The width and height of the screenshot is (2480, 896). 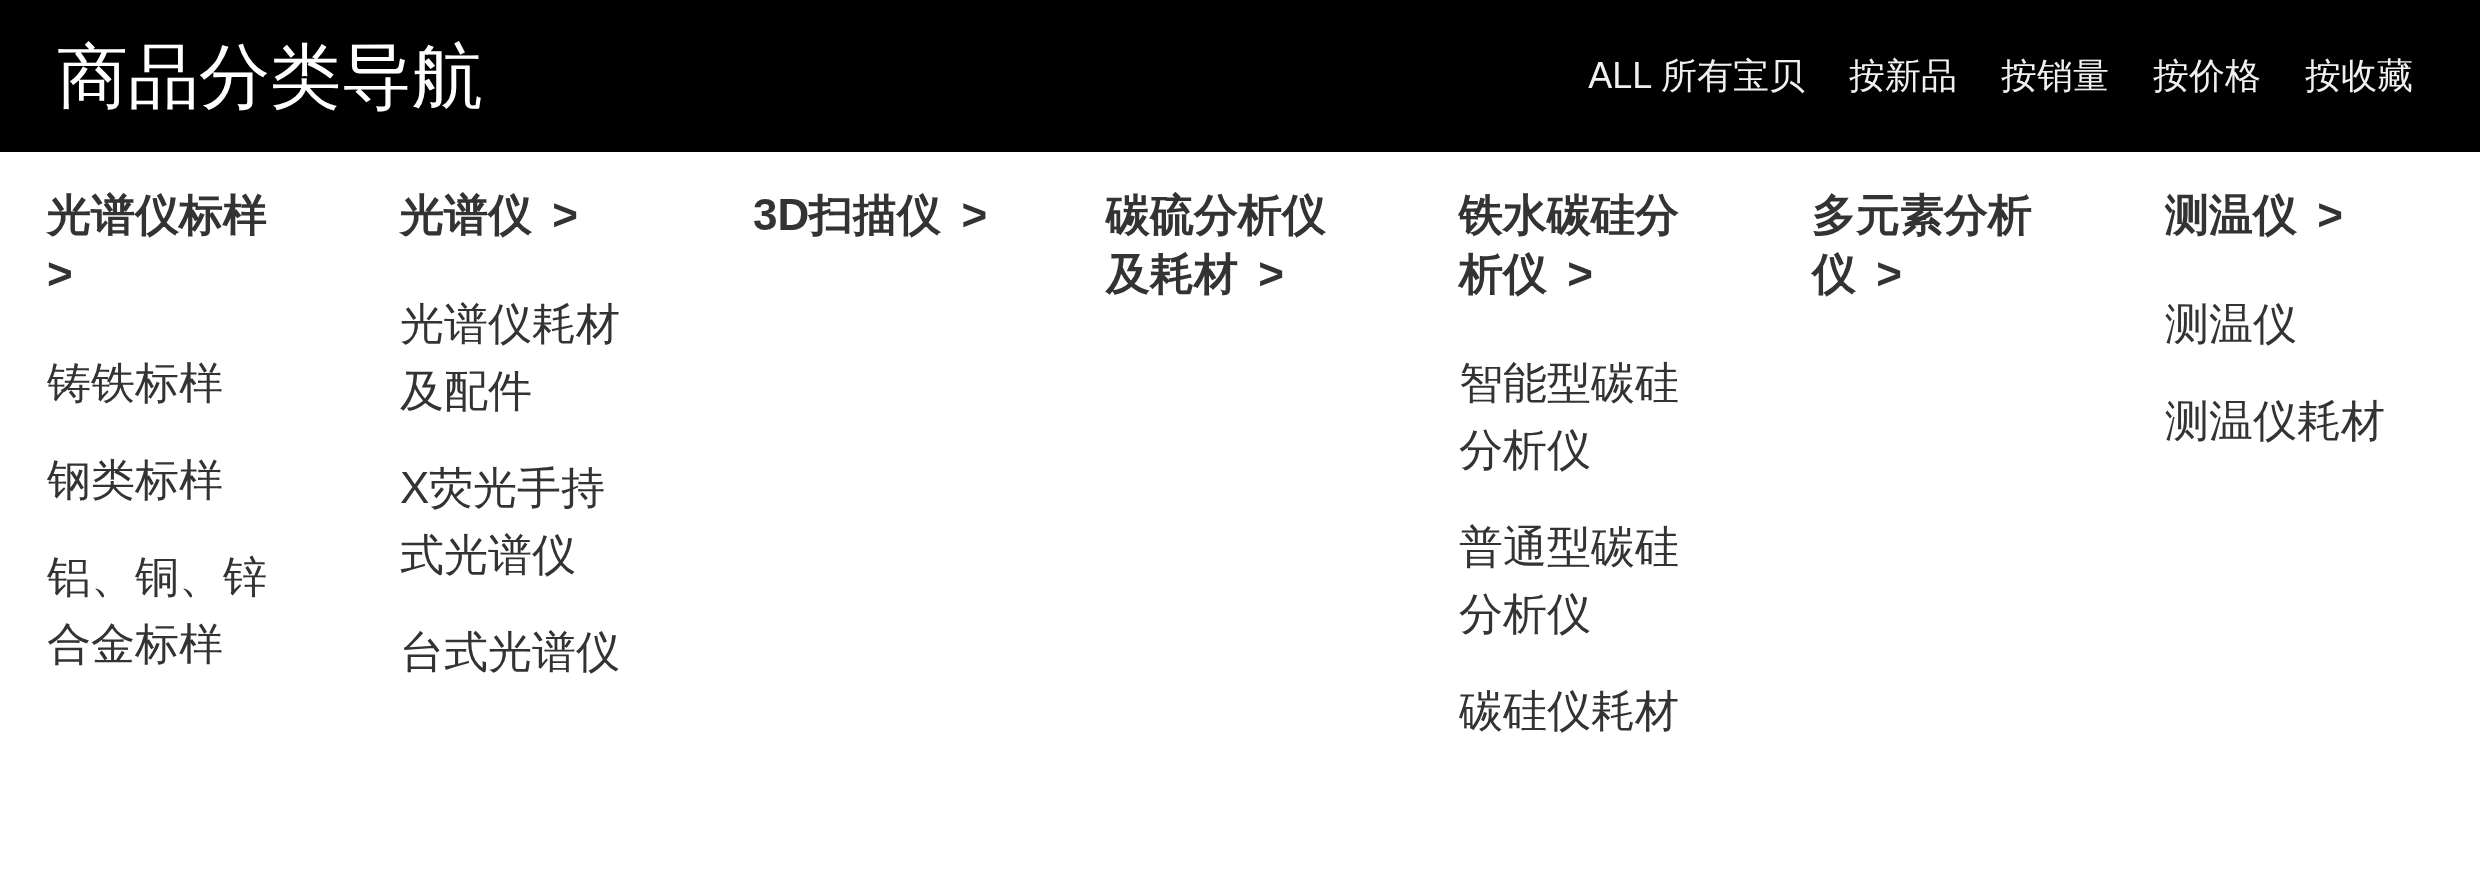 I want to click on nav-link: 按价格, so click(x=2207, y=76).